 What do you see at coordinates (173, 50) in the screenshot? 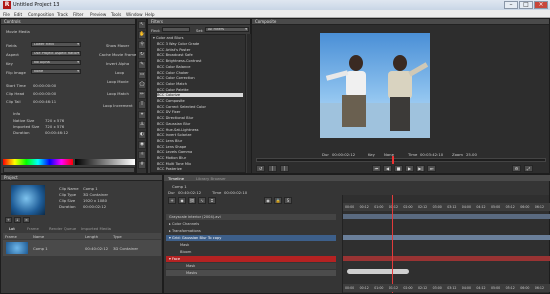
I see `filter-item: BCC Artist's Poster` at bounding box center [173, 50].